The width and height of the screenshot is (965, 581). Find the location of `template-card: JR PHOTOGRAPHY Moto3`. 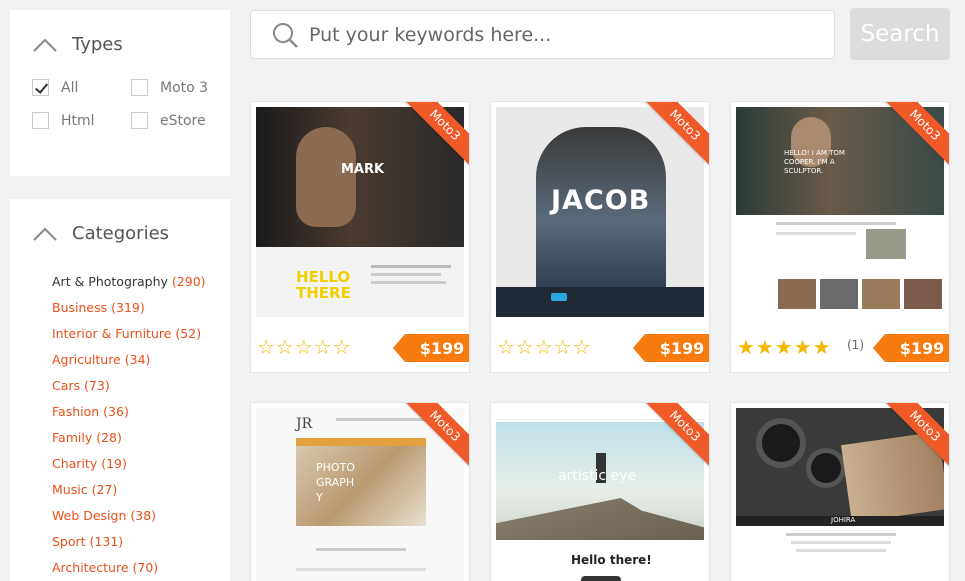

template-card: JR PHOTOGRAPHY Moto3 is located at coordinates (360, 491).